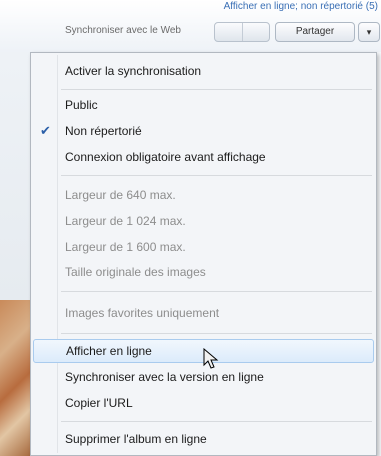 Image resolution: width=381 pixels, height=456 pixels. I want to click on menu-item-login-required: Connexion obligatoire avant affichage, so click(203, 157).